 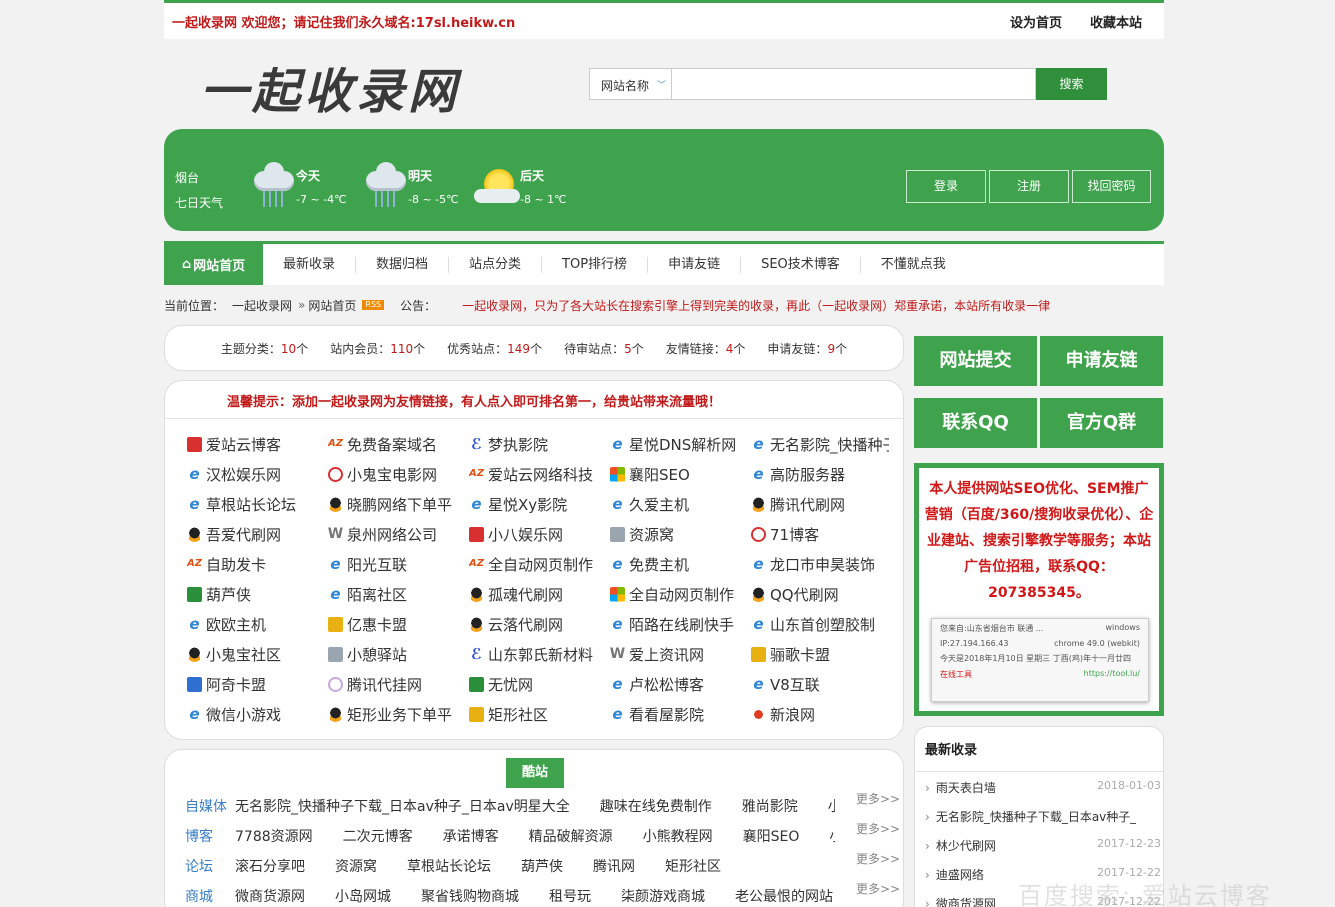 What do you see at coordinates (449, 866) in the screenshot?
I see `cool-site-link: 草根站长论坛` at bounding box center [449, 866].